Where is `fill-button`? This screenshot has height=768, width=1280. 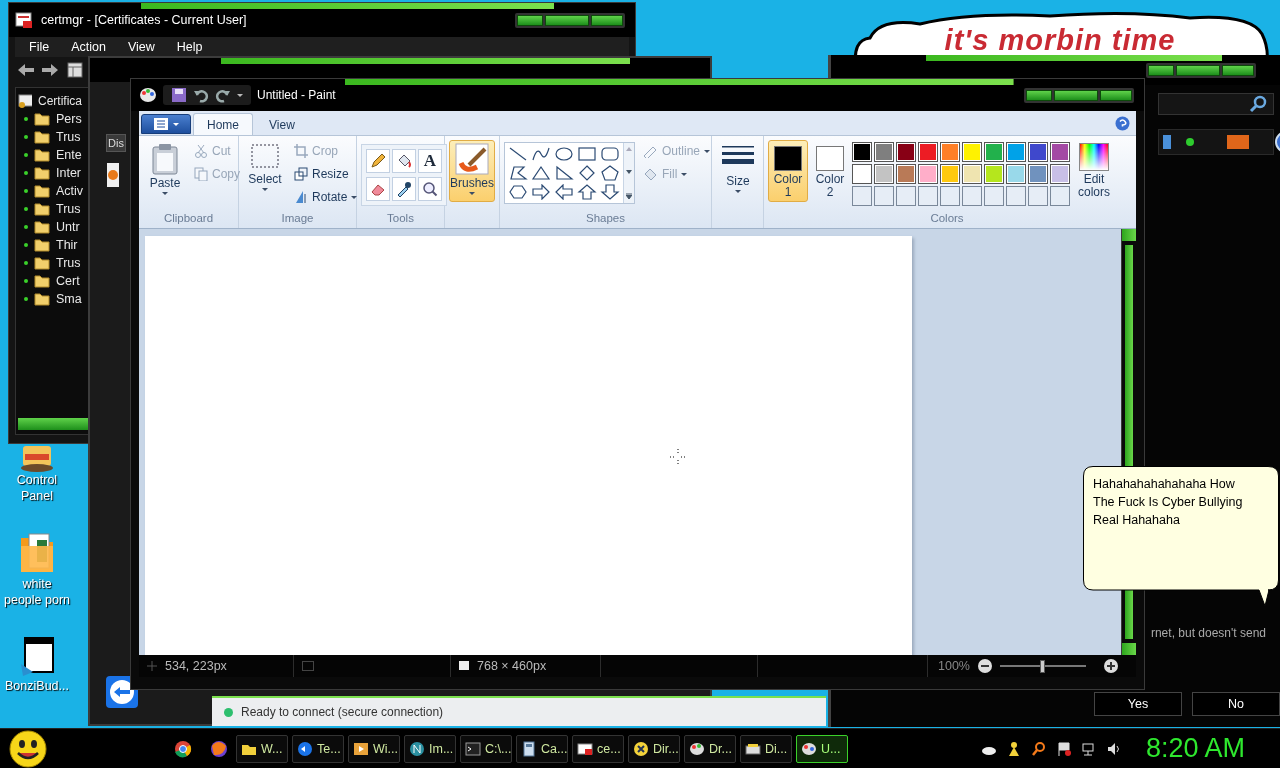 fill-button is located at coordinates (404, 161).